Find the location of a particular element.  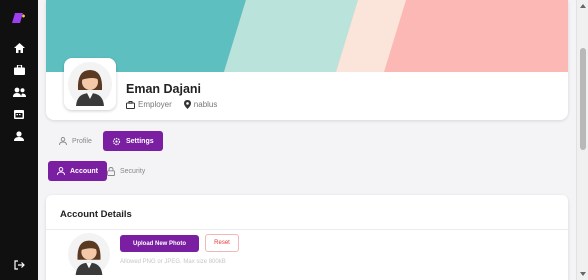

subtab-security: Security is located at coordinates (126, 171).